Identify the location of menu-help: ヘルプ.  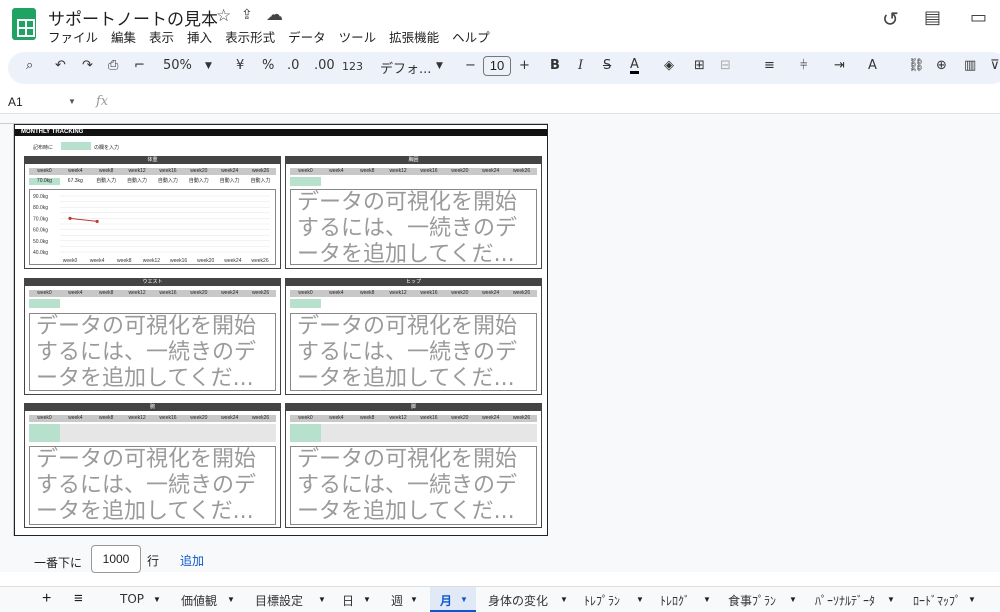
(474, 36).